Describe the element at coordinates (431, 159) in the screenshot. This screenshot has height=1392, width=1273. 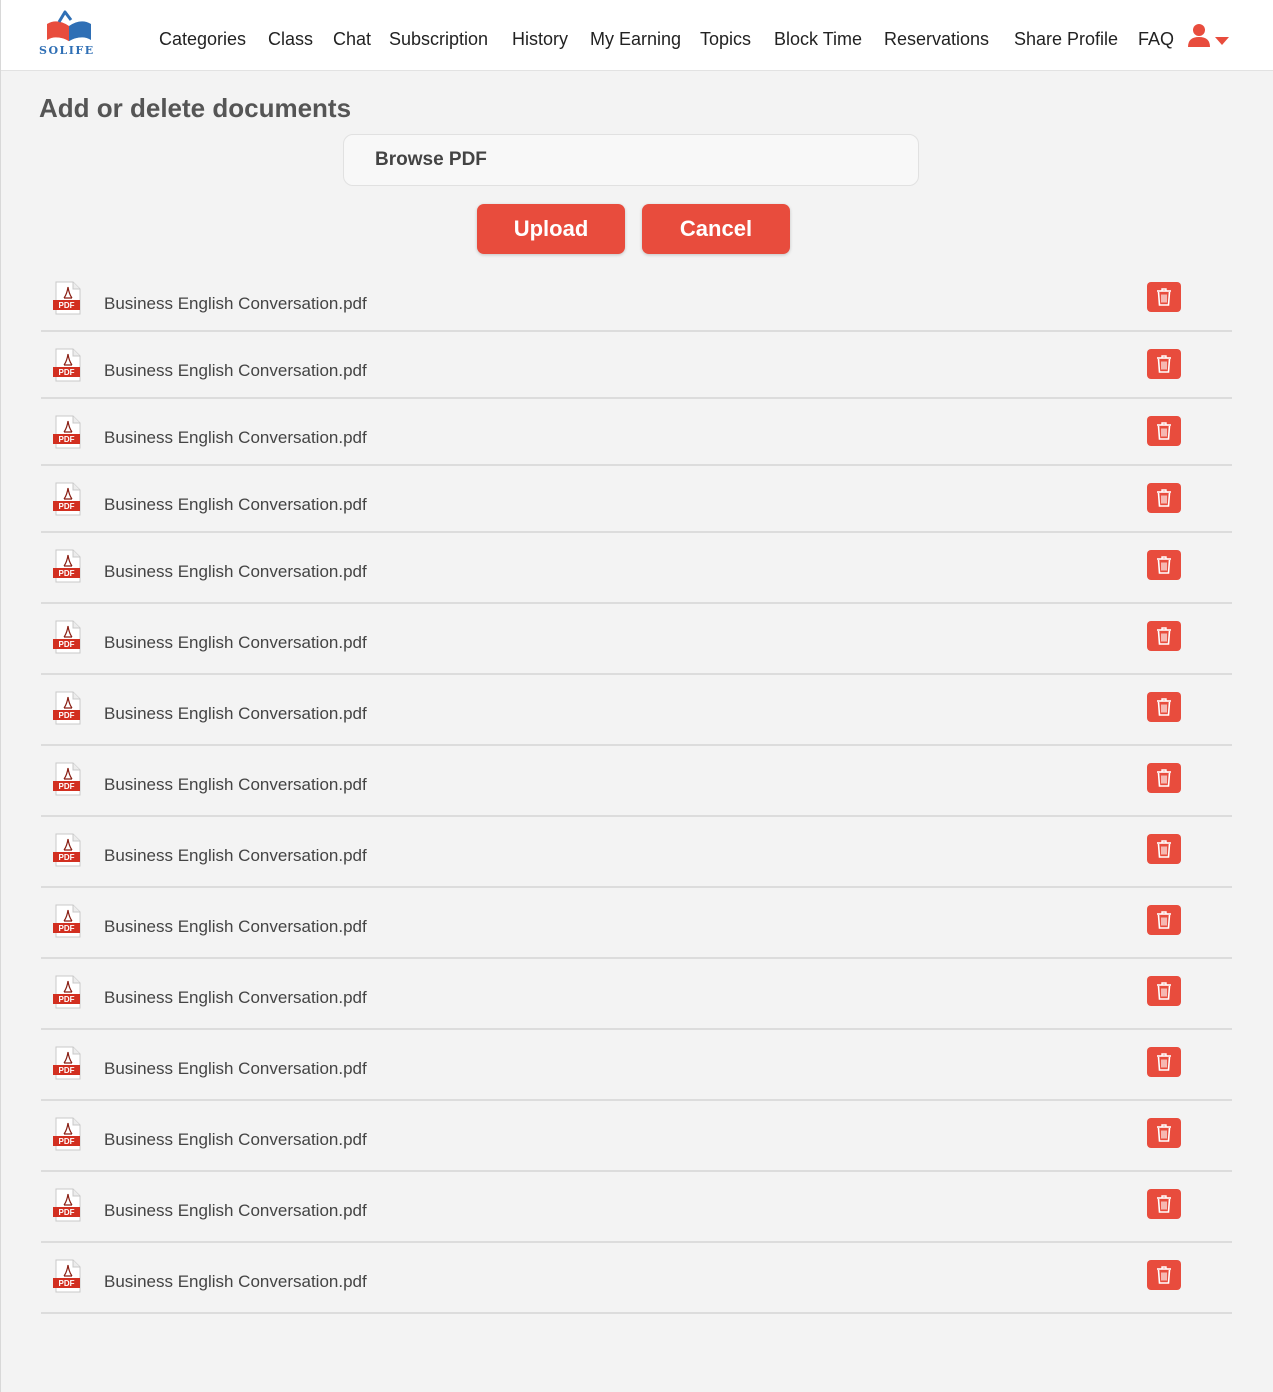
I see `browse-pdf-label: Browse PDF` at that location.